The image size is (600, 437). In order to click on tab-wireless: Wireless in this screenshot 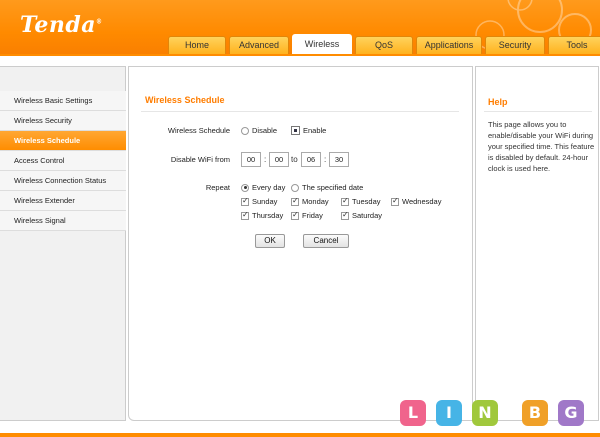, I will do `click(322, 44)`.